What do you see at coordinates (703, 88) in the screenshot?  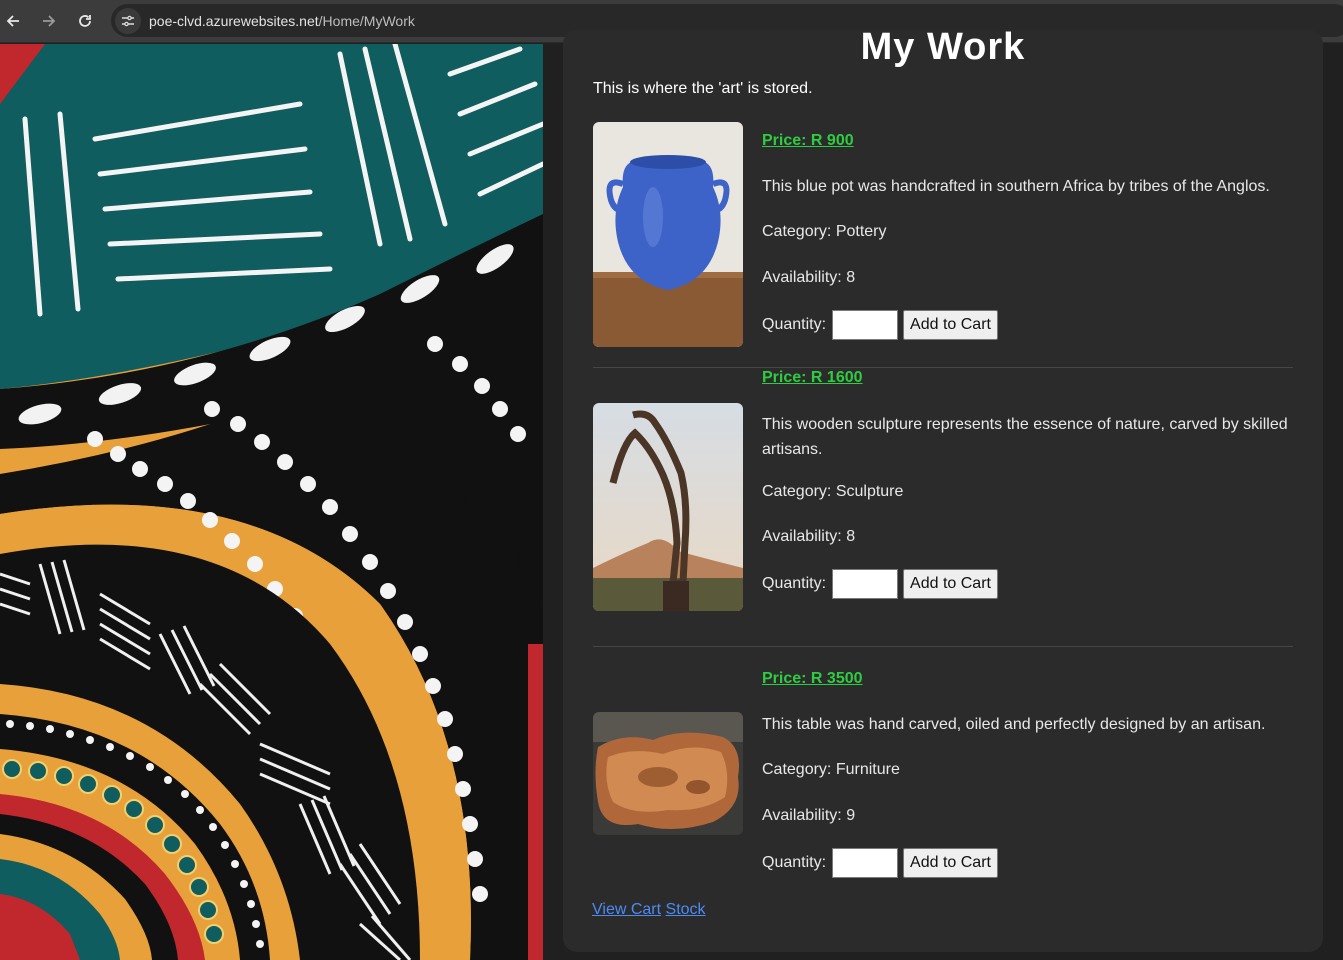 I see `intro-text: This is where the 'art' is stored.` at bounding box center [703, 88].